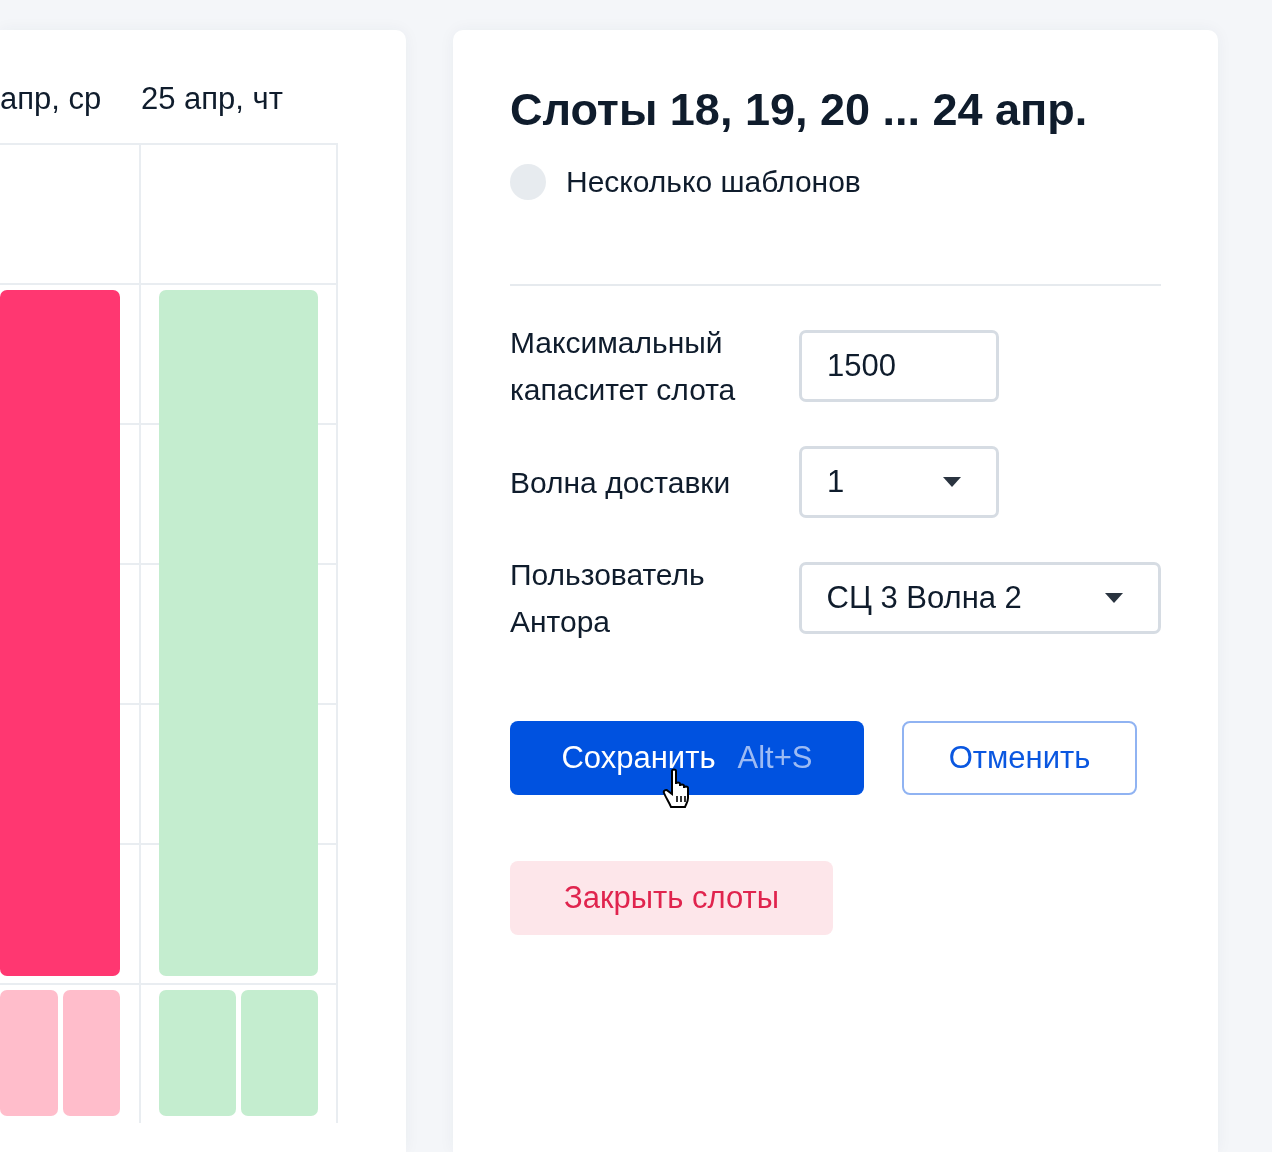 The height and width of the screenshot is (1152, 1272). What do you see at coordinates (51, 99) in the screenshot?
I see `day-header: апр, ср` at bounding box center [51, 99].